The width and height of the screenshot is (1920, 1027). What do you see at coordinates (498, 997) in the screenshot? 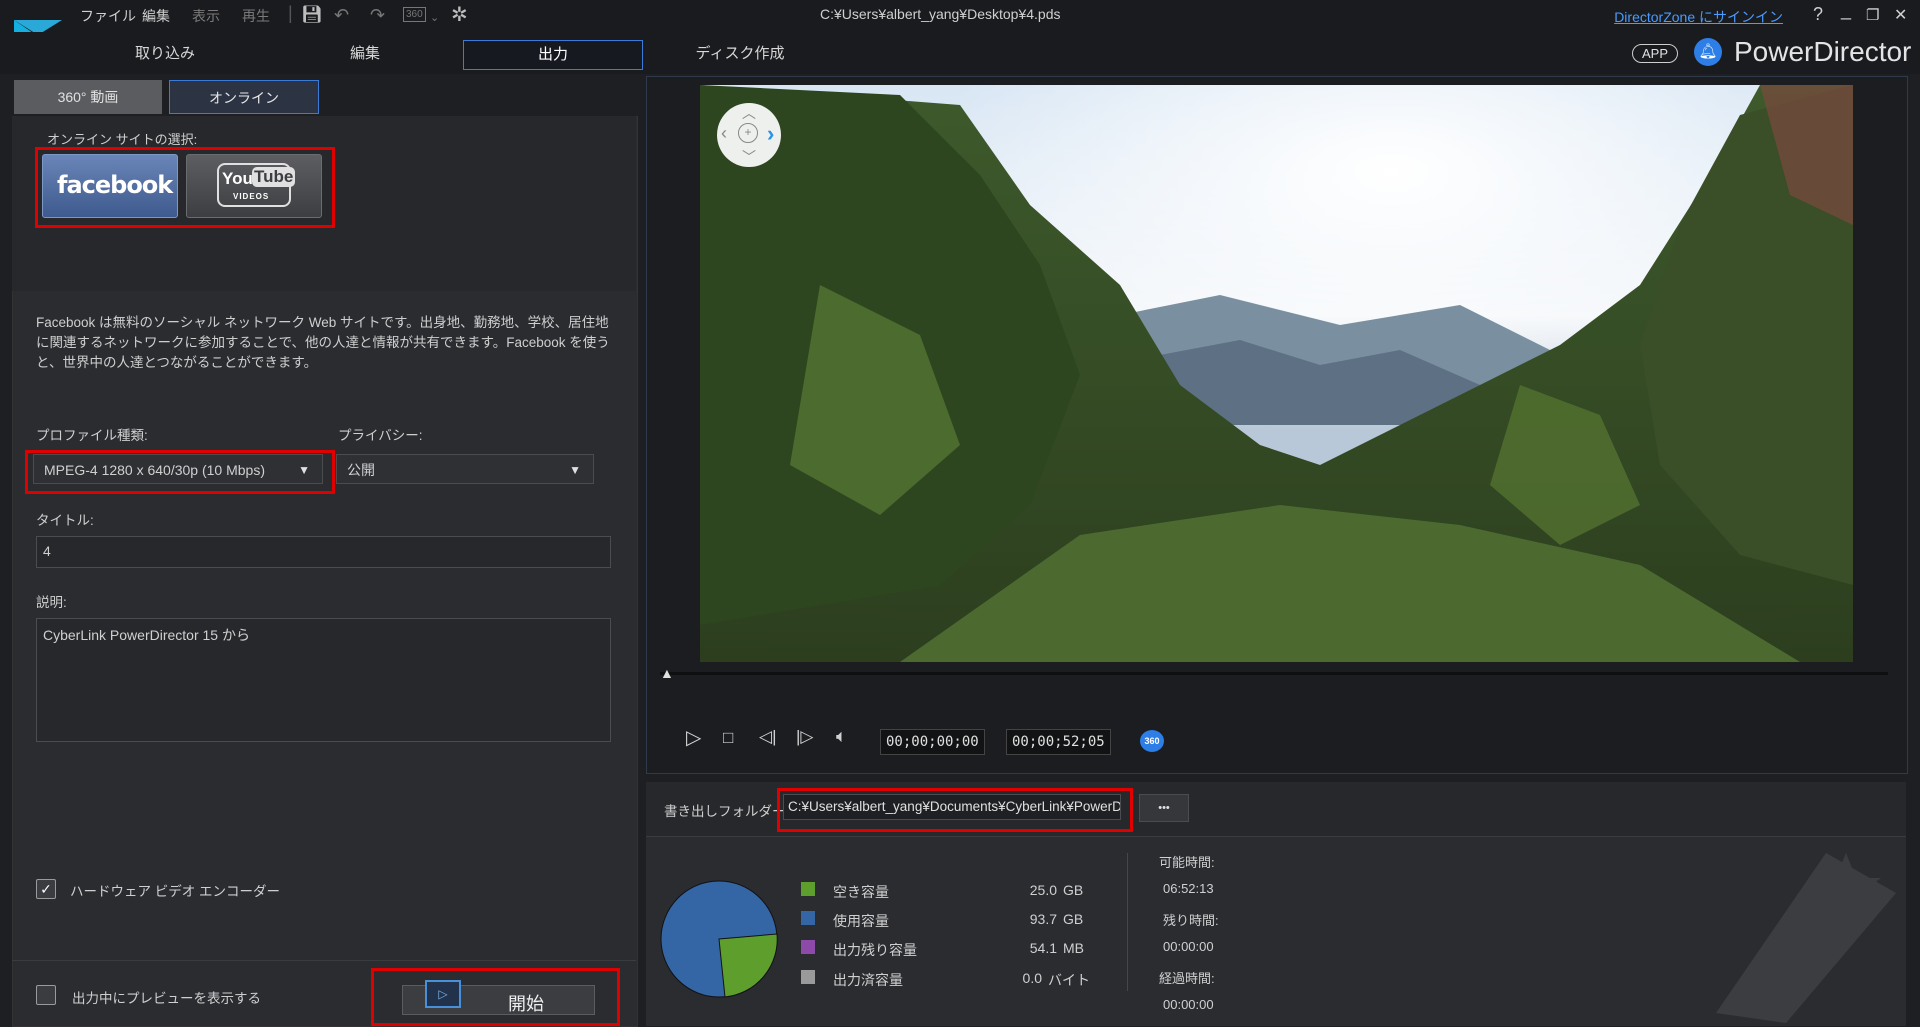
I see `start-button: ▷ 開始` at bounding box center [498, 997].